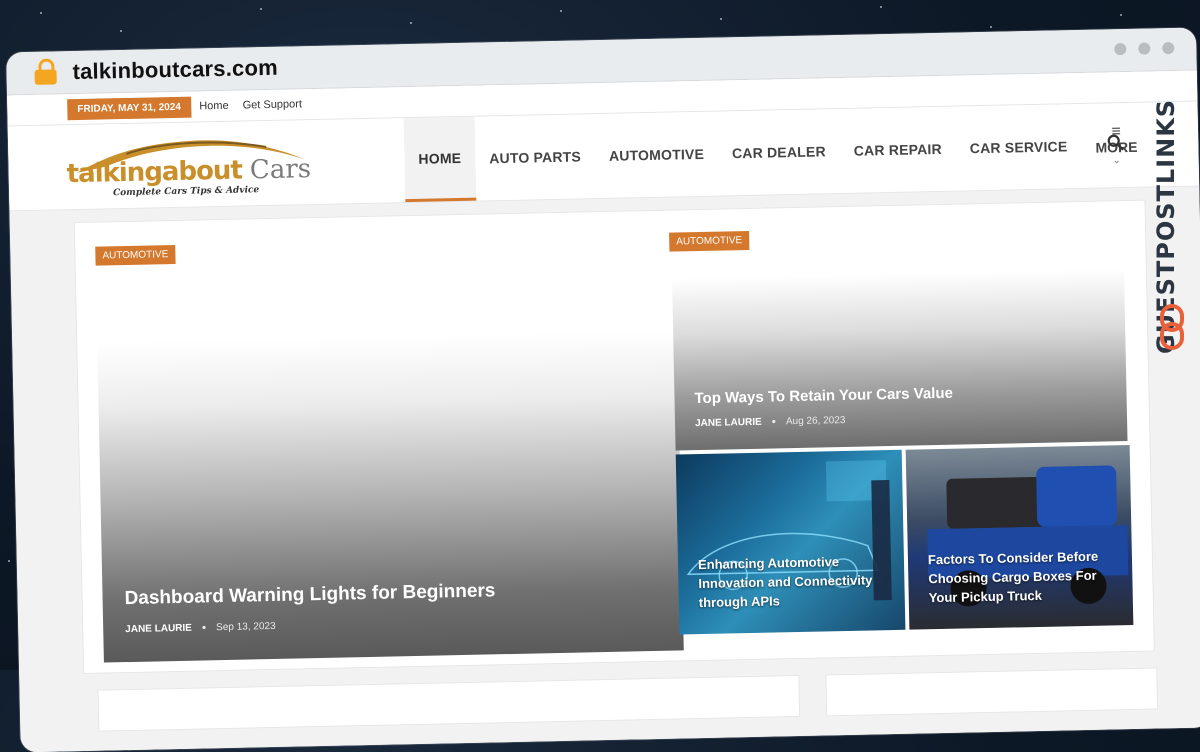  Describe the element at coordinates (1115, 142) in the screenshot. I see `search-icon` at that location.